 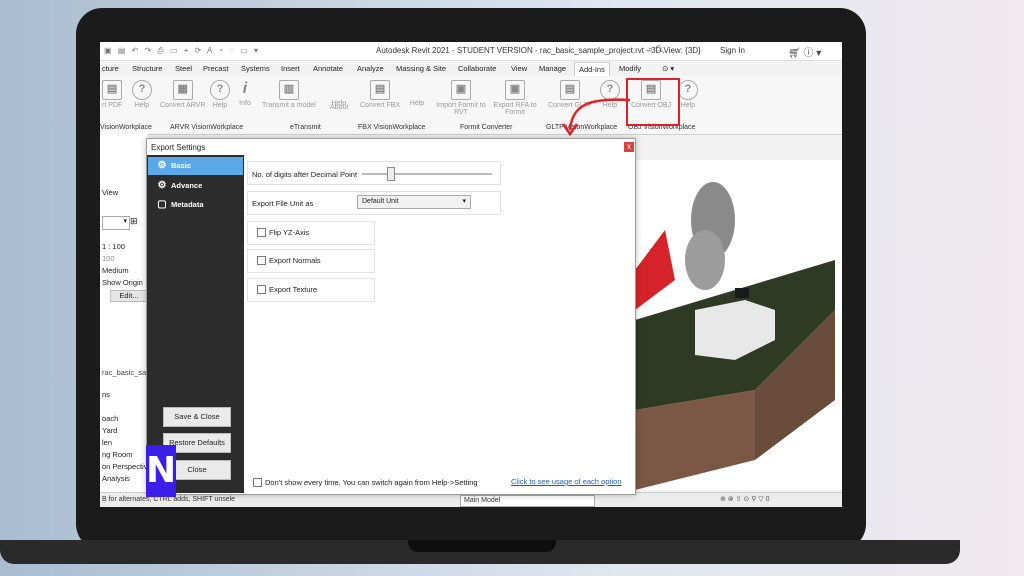 I want to click on texture-label: Export Texture, so click(x=293, y=289).